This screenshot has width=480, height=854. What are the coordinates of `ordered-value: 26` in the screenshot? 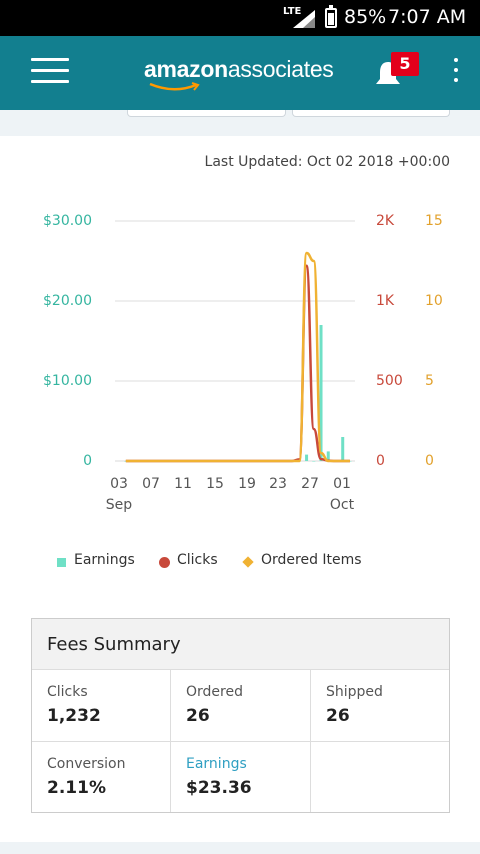 It's located at (198, 716).